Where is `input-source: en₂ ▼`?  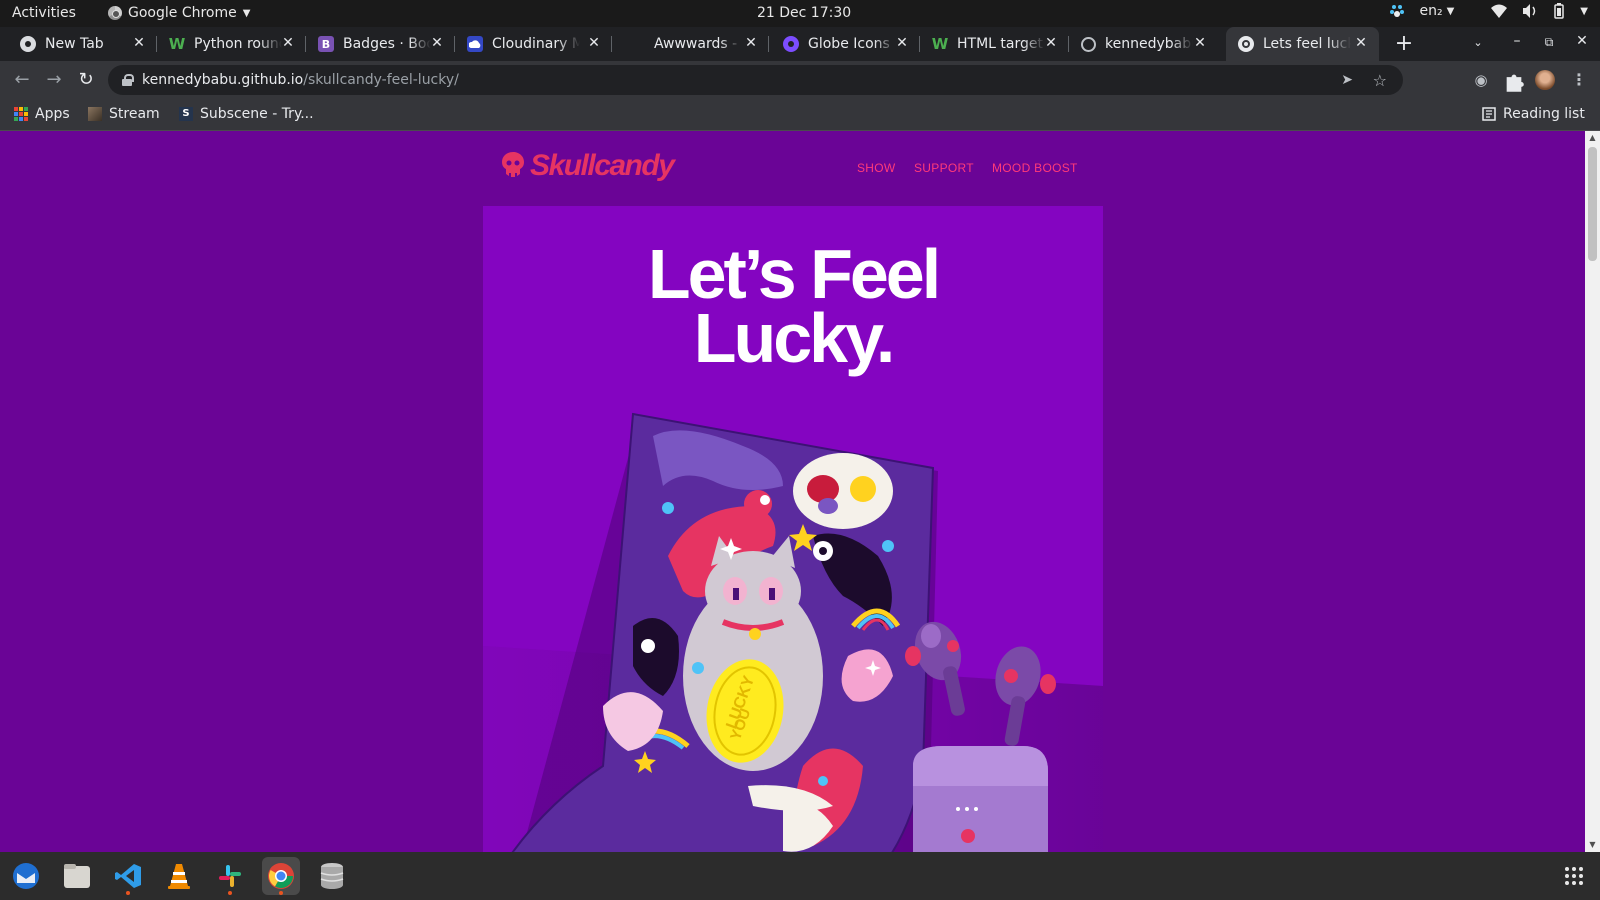
input-source: en₂ ▼ is located at coordinates (1436, 11).